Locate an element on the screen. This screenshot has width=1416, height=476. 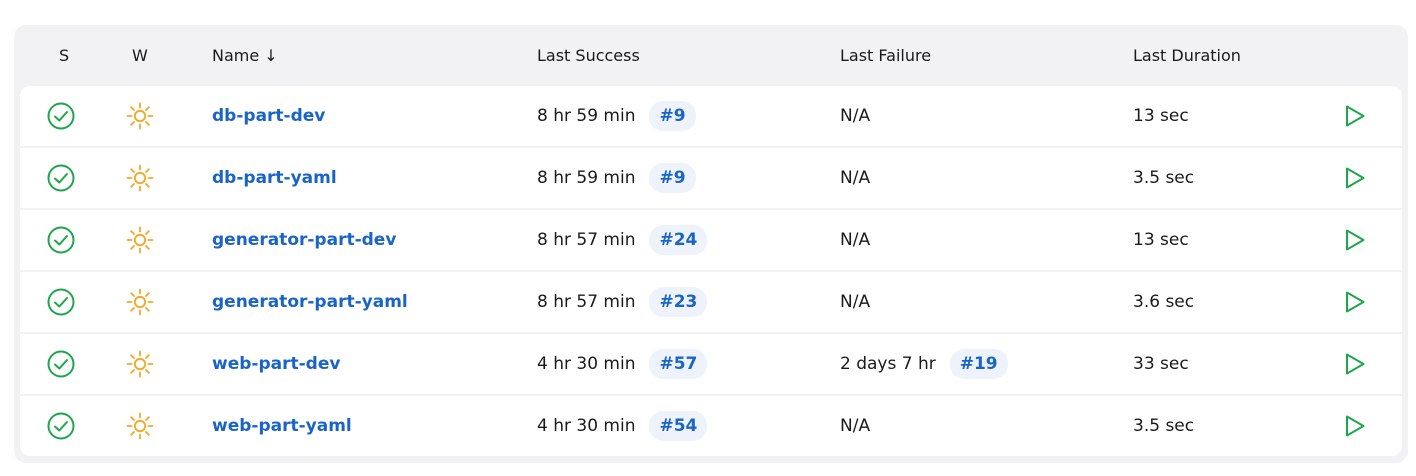
column-header-weather: W is located at coordinates (140, 56).